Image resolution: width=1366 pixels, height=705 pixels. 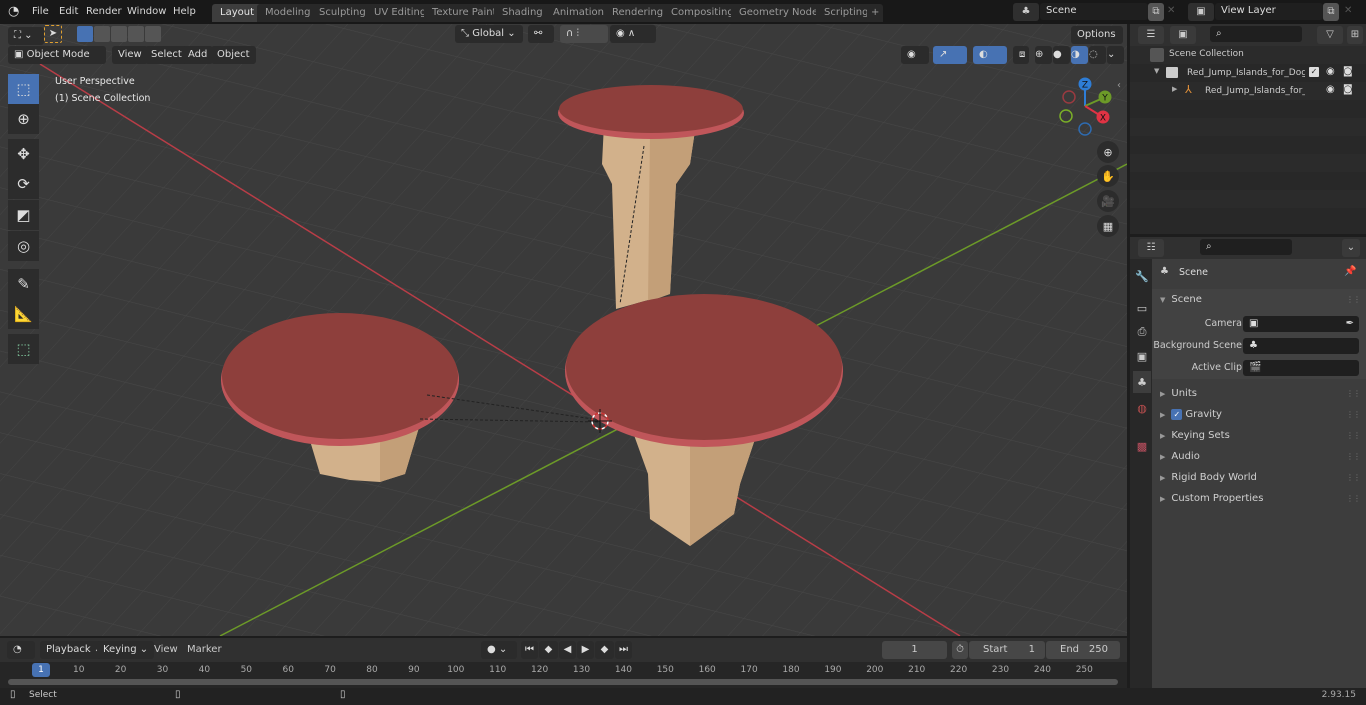 I want to click on playhead: 1, so click(x=41, y=670).